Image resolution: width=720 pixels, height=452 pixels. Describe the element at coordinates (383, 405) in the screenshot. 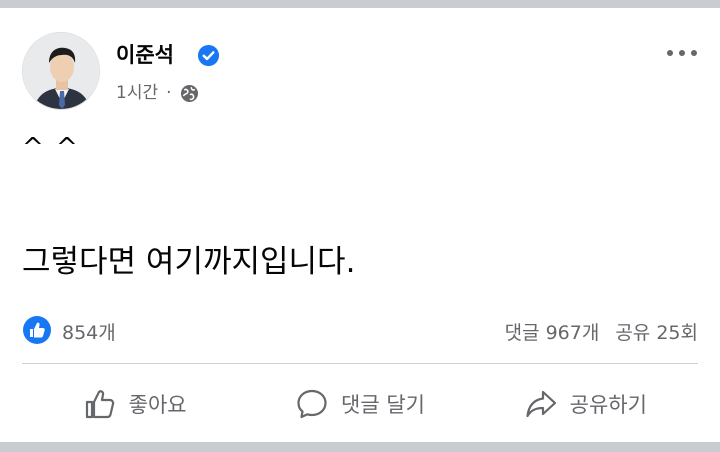

I see `comment-button-label: 댓글 달기` at that location.